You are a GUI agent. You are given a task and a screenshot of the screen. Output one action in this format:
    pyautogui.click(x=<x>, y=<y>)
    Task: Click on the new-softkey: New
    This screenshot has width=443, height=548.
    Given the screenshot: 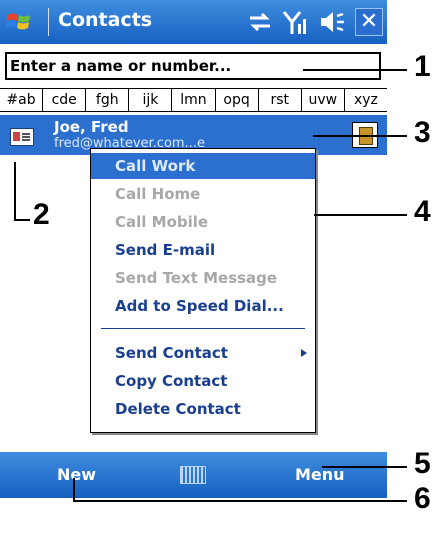 What is the action you would take?
    pyautogui.click(x=76, y=474)
    